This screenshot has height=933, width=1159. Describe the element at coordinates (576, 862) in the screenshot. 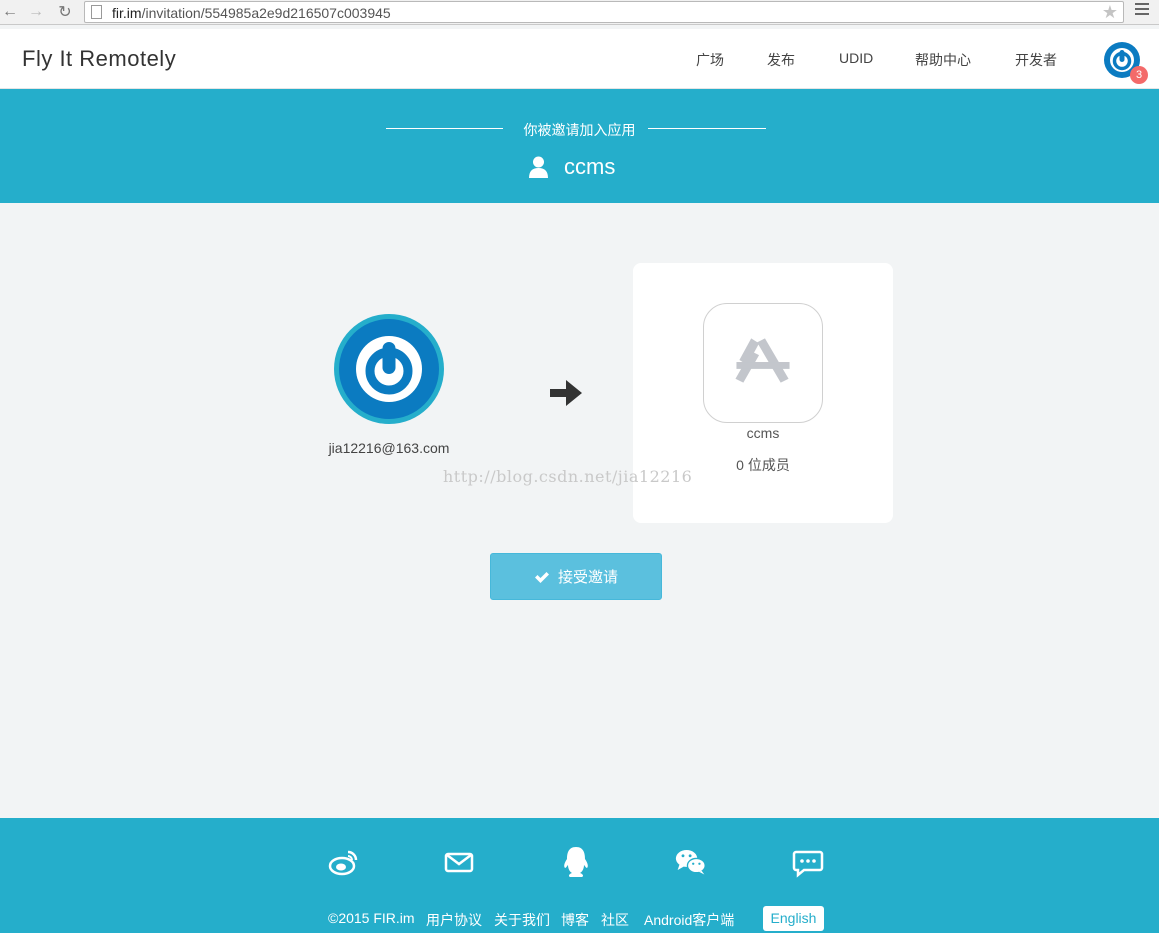

I see `qq-icon` at that location.